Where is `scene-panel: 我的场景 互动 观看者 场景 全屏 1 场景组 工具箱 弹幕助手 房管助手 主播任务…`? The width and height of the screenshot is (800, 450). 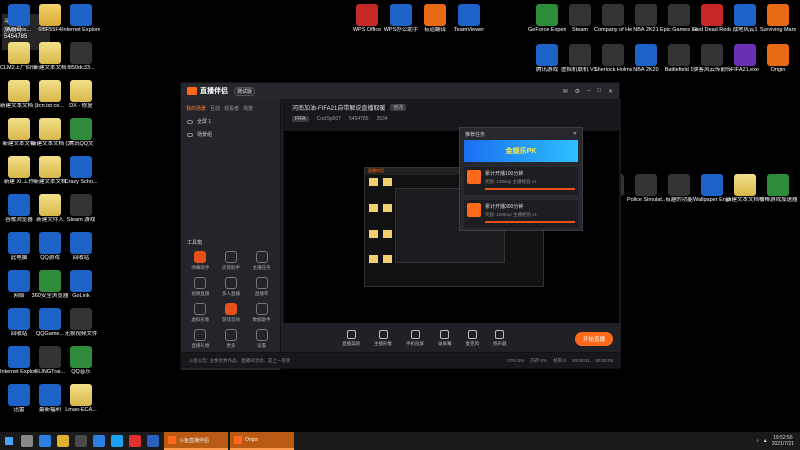 scene-panel: 我的场景 互动 观看者 场景 全屏 1 场景组 工具箱 弹幕助手 房管助手 主播任务… is located at coordinates (231, 234).